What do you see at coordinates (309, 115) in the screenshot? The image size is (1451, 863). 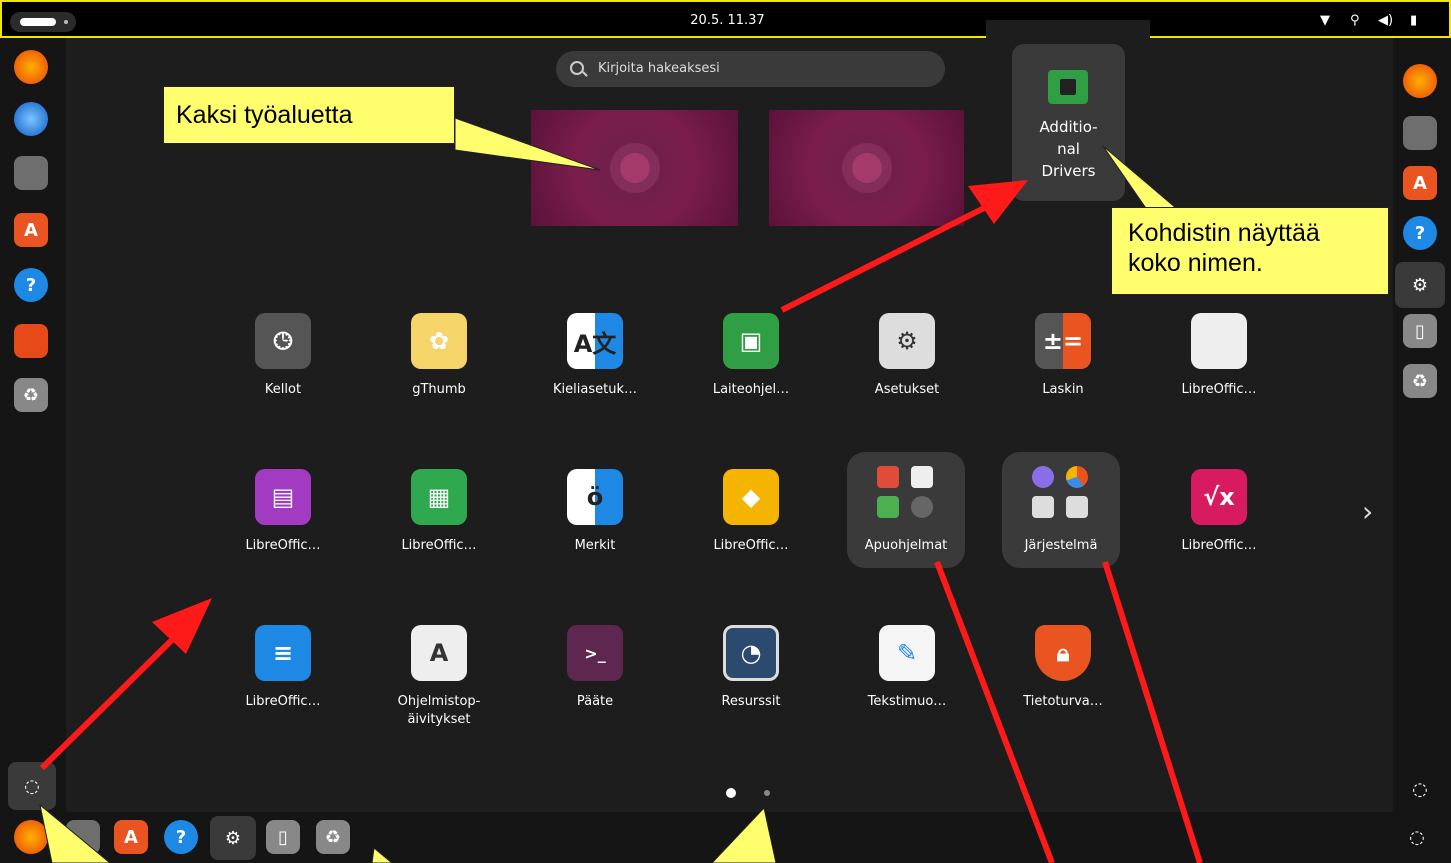 I see `callout-workspaces: Kaksi työaluetta` at bounding box center [309, 115].